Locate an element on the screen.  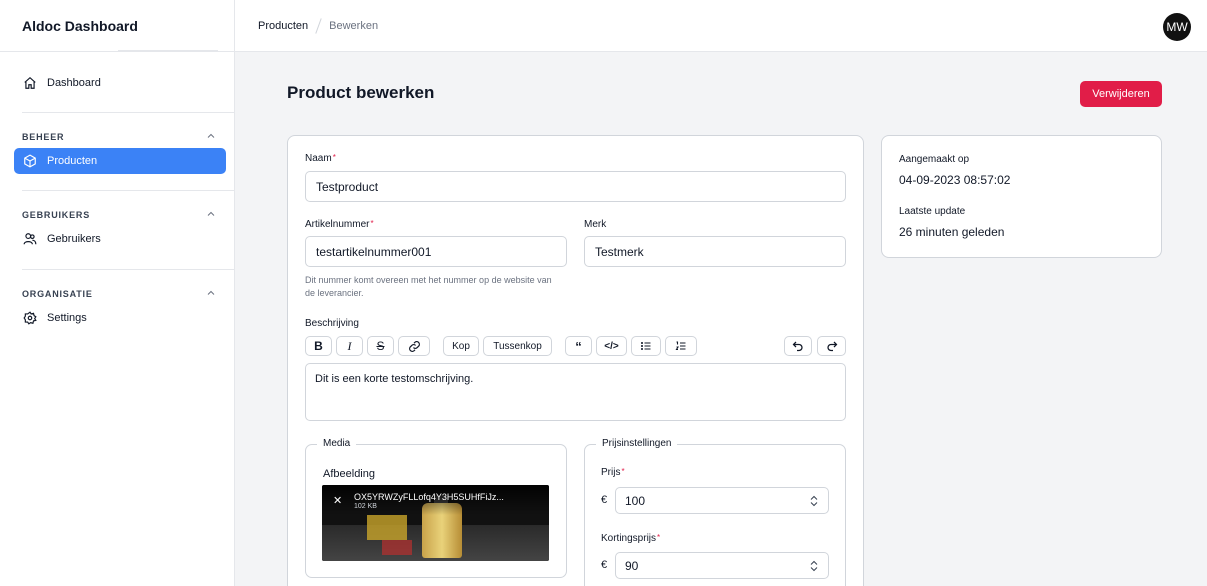
breadcrumb-bewerken: Bewerken is located at coordinates (354, 25).